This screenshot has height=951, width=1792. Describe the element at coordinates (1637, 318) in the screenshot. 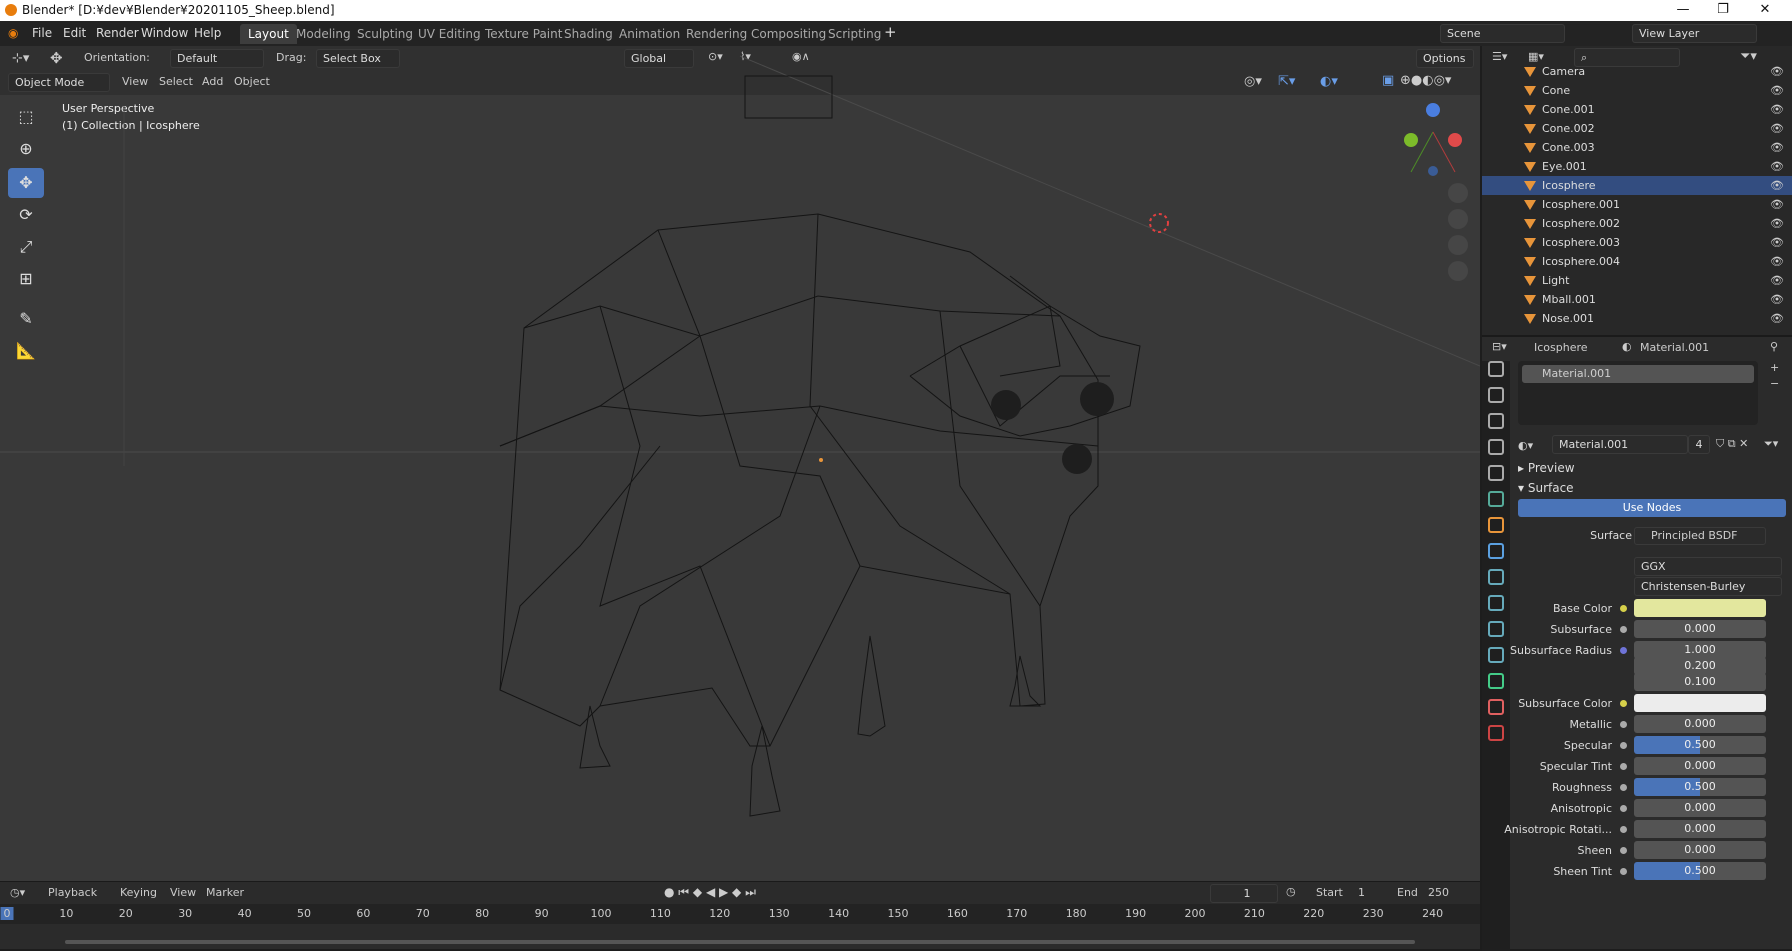

I see `outliner-item: Nose.001 👁` at that location.